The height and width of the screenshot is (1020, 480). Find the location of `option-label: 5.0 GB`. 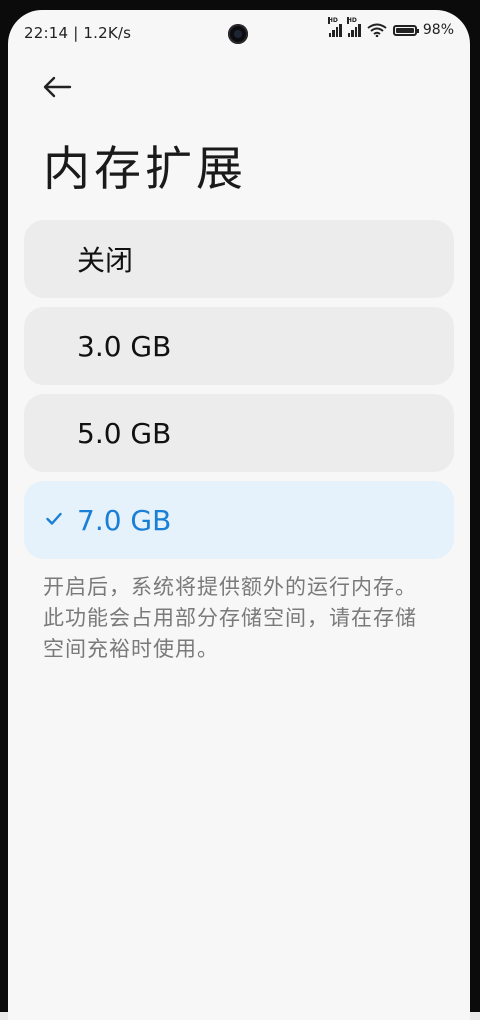

option-label: 5.0 GB is located at coordinates (124, 433).